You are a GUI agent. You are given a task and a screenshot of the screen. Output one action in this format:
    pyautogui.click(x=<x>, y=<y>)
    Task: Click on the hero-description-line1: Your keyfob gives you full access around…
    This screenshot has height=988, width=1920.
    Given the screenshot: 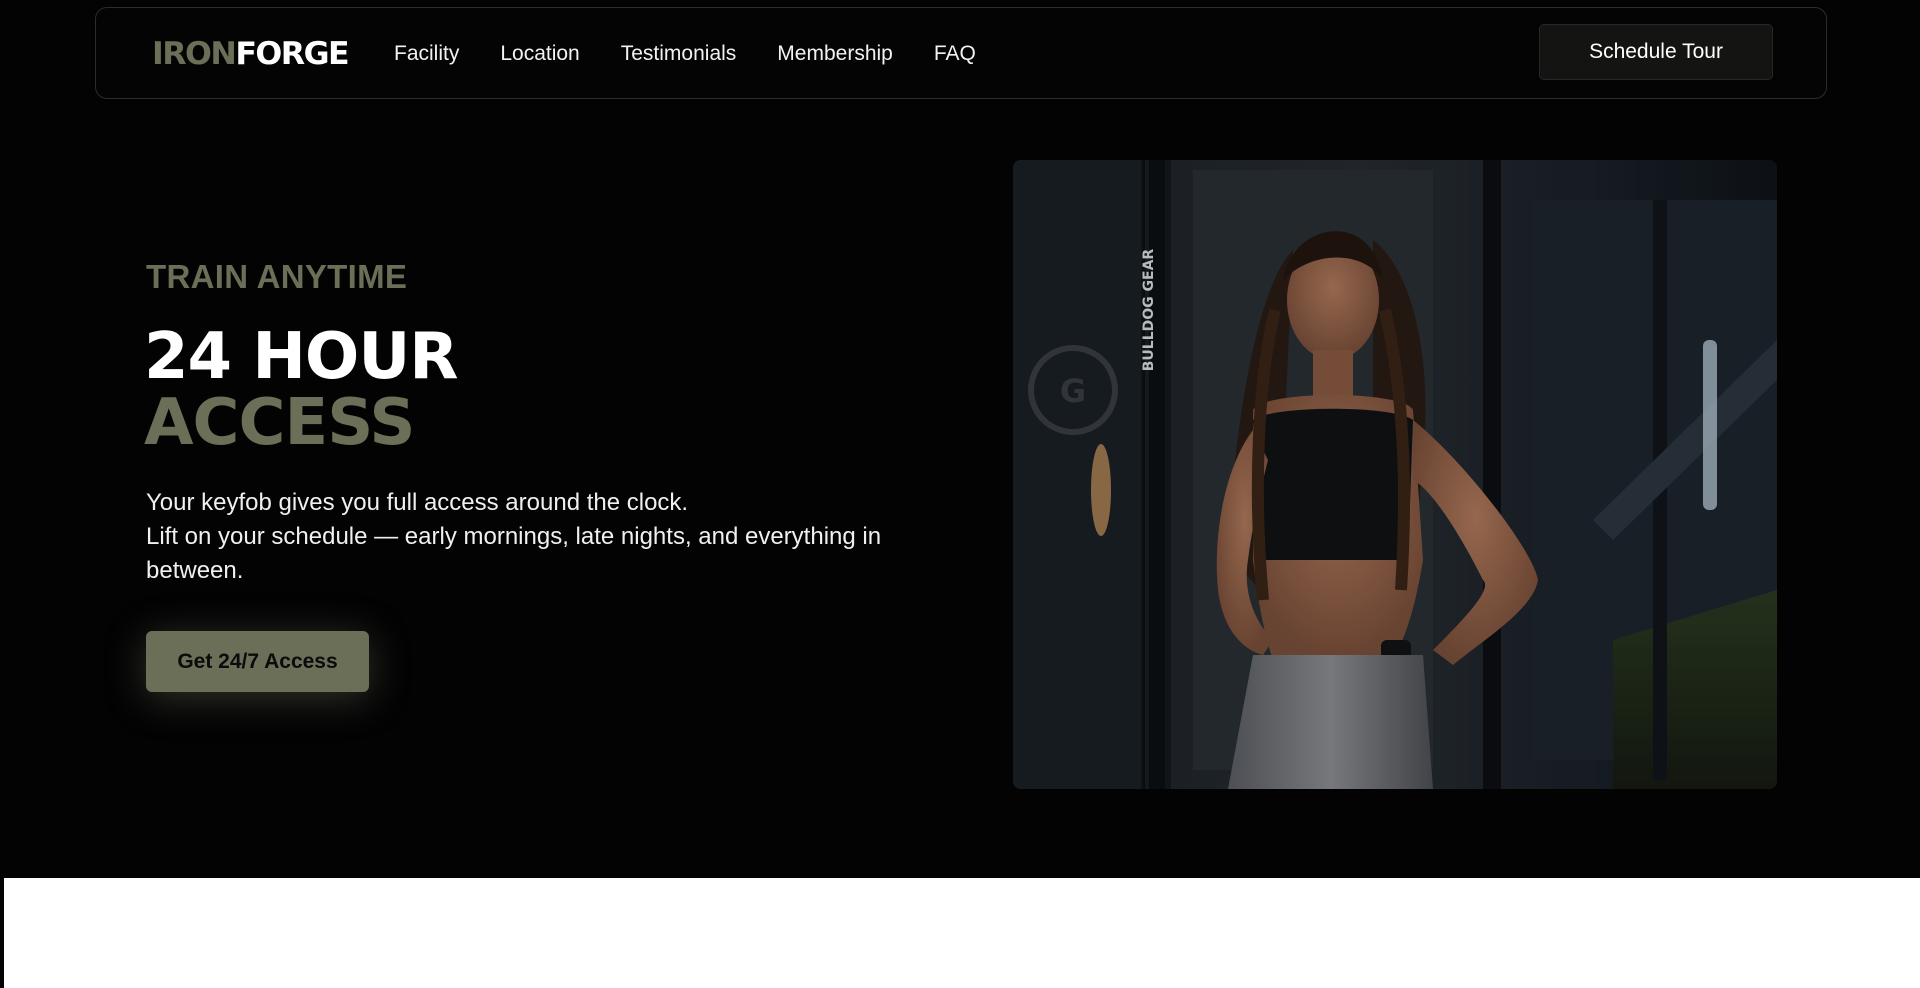 What is the action you would take?
    pyautogui.click(x=417, y=502)
    